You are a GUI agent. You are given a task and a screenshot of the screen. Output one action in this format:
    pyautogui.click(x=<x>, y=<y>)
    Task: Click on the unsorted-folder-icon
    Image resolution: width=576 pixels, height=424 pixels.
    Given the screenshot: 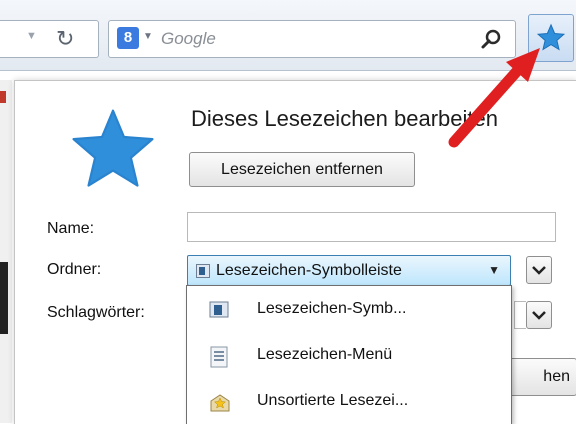 What is the action you would take?
    pyautogui.click(x=220, y=403)
    